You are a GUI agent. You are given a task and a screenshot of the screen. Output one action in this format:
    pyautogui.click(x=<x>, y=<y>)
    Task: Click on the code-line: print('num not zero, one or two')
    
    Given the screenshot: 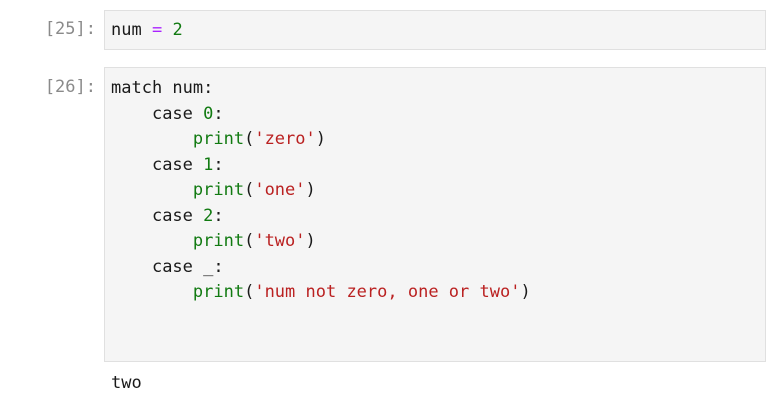 What is the action you would take?
    pyautogui.click(x=438, y=293)
    